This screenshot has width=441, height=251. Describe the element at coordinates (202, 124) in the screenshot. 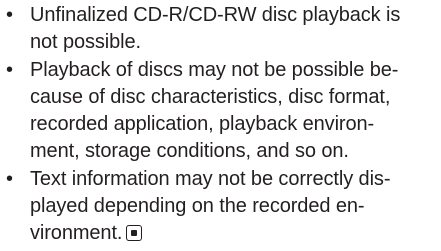

I see `text-line: recorded application, playback environ-` at that location.